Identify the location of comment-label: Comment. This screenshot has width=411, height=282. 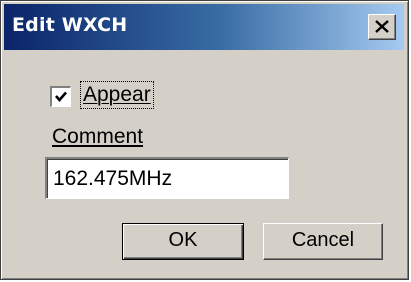
(97, 137).